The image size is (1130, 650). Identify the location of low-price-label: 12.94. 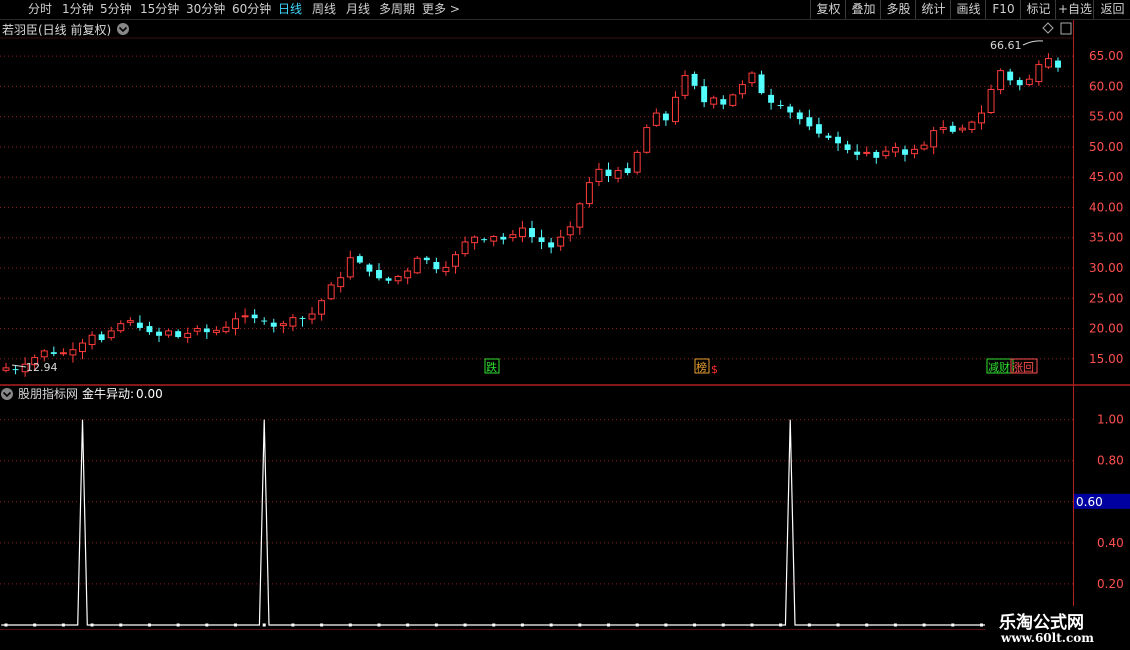
(42, 367).